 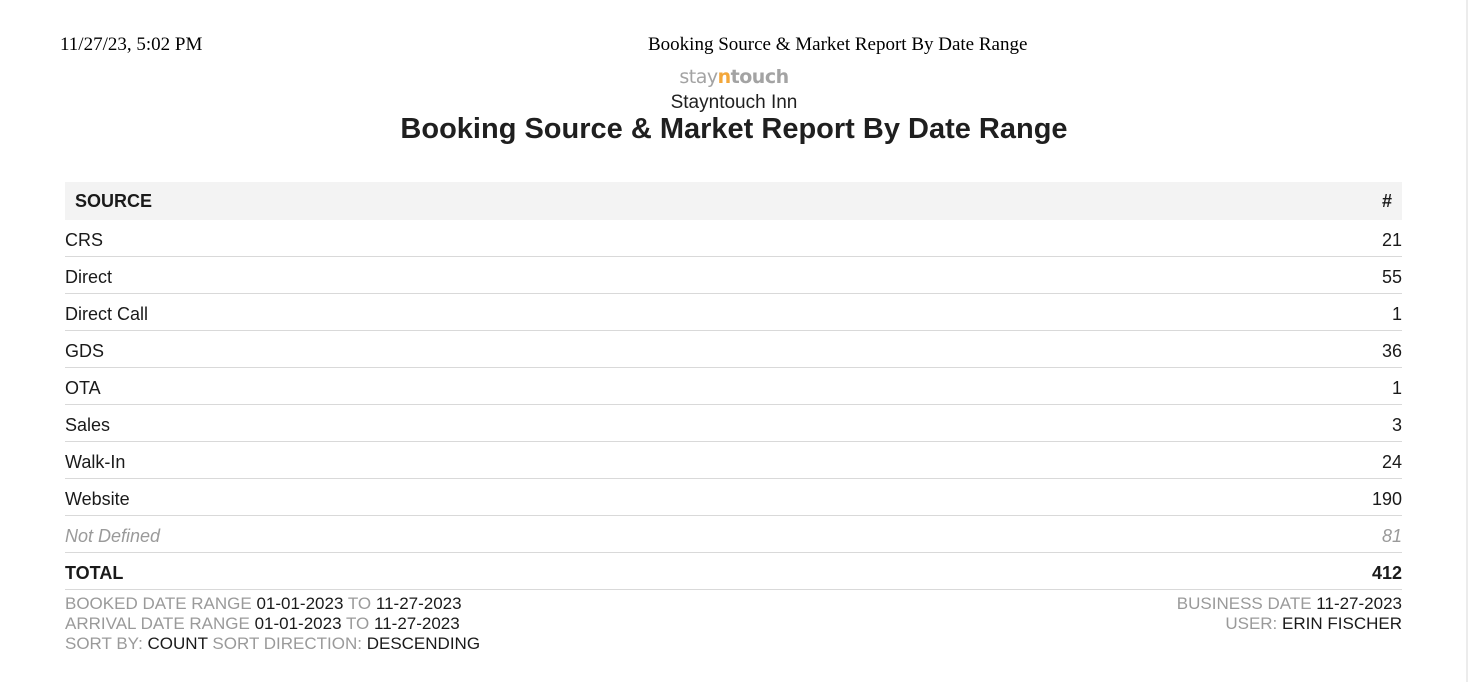 What do you see at coordinates (114, 200) in the screenshot?
I see `header-source: SOURCE` at bounding box center [114, 200].